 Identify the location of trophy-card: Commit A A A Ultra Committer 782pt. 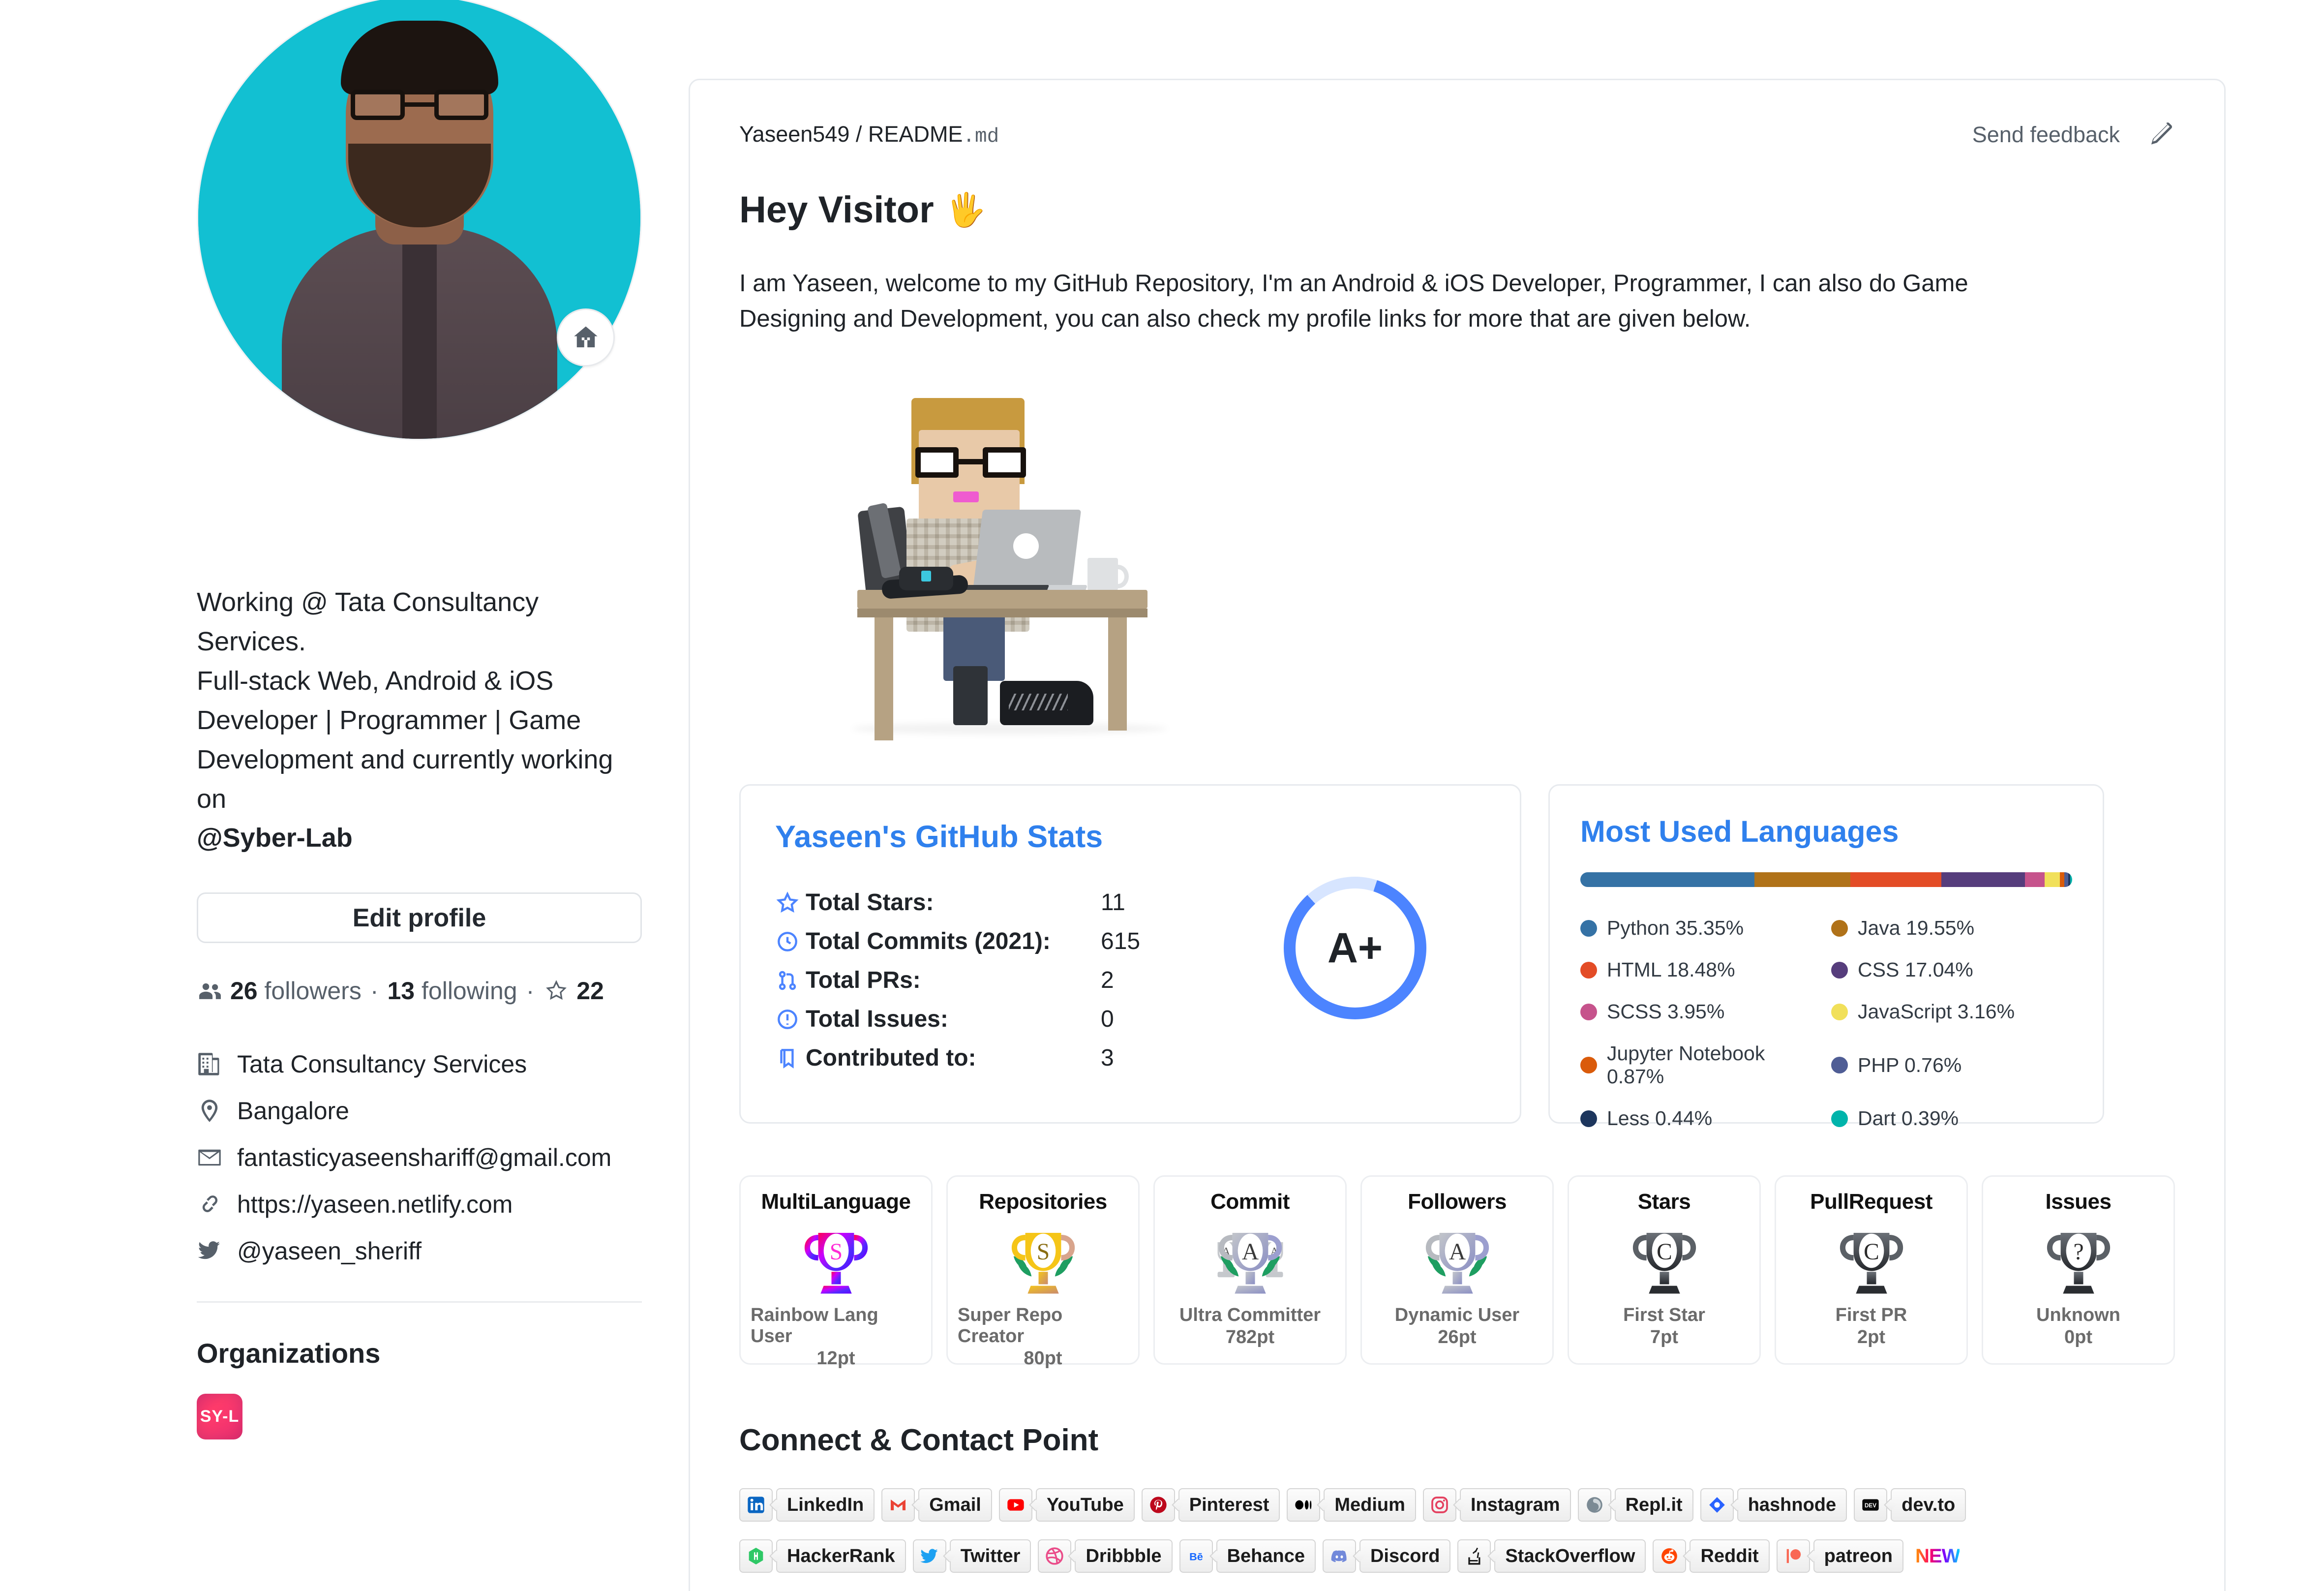
(1250, 1270).